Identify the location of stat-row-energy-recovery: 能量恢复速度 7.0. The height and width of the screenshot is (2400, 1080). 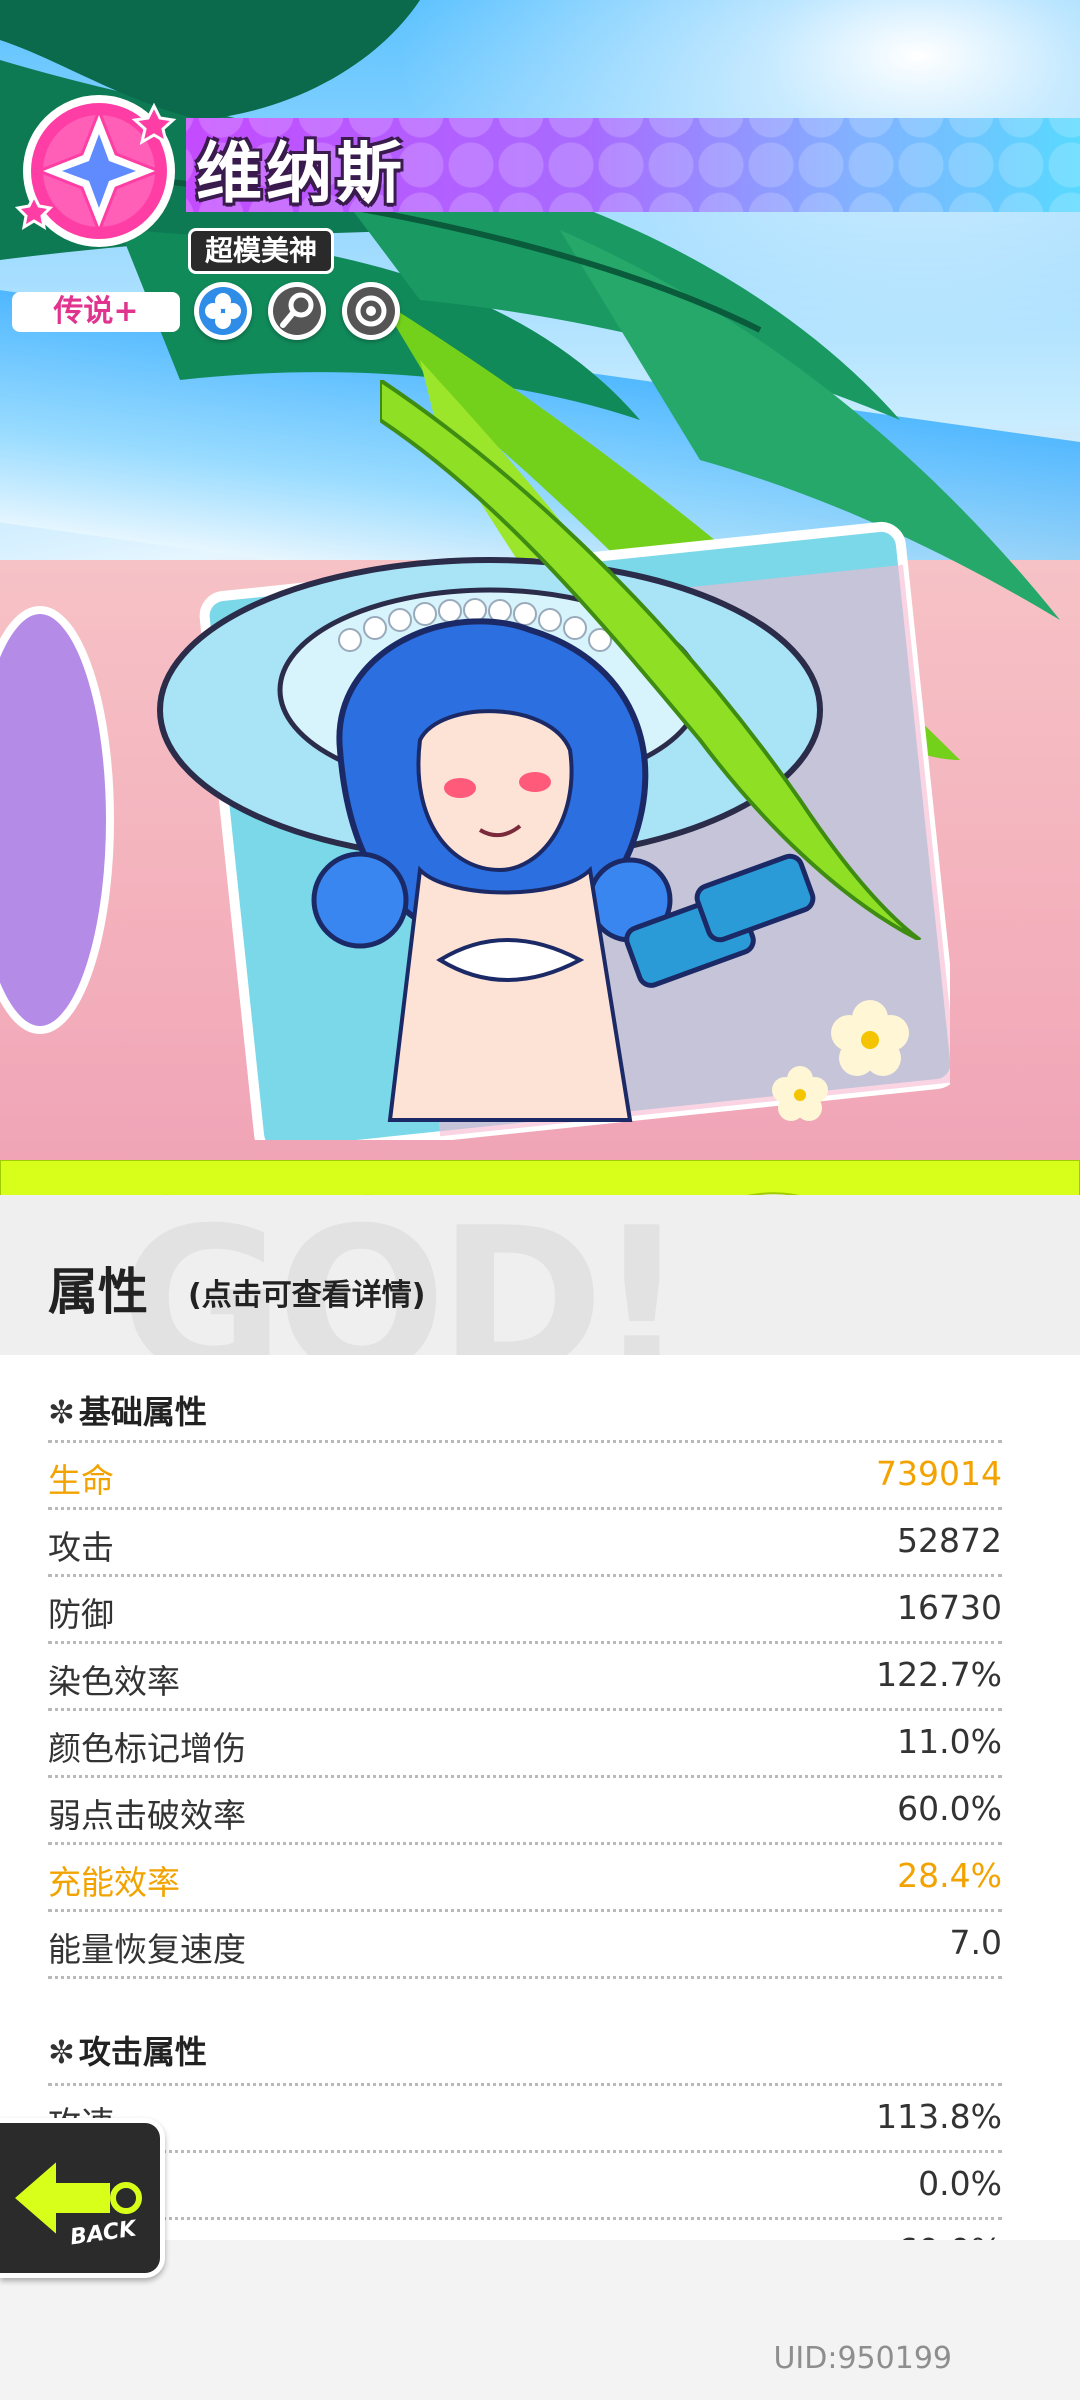
(525, 1942).